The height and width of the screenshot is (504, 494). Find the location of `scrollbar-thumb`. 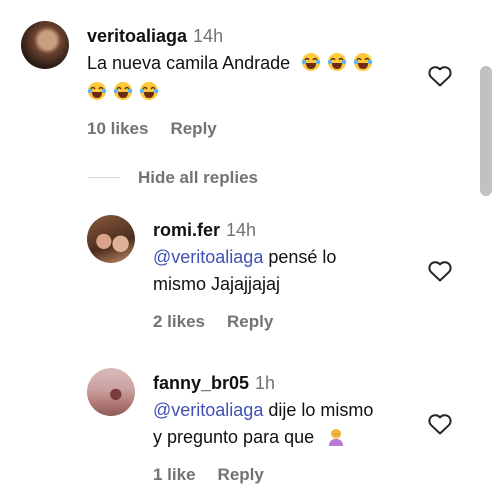

scrollbar-thumb is located at coordinates (486, 131).